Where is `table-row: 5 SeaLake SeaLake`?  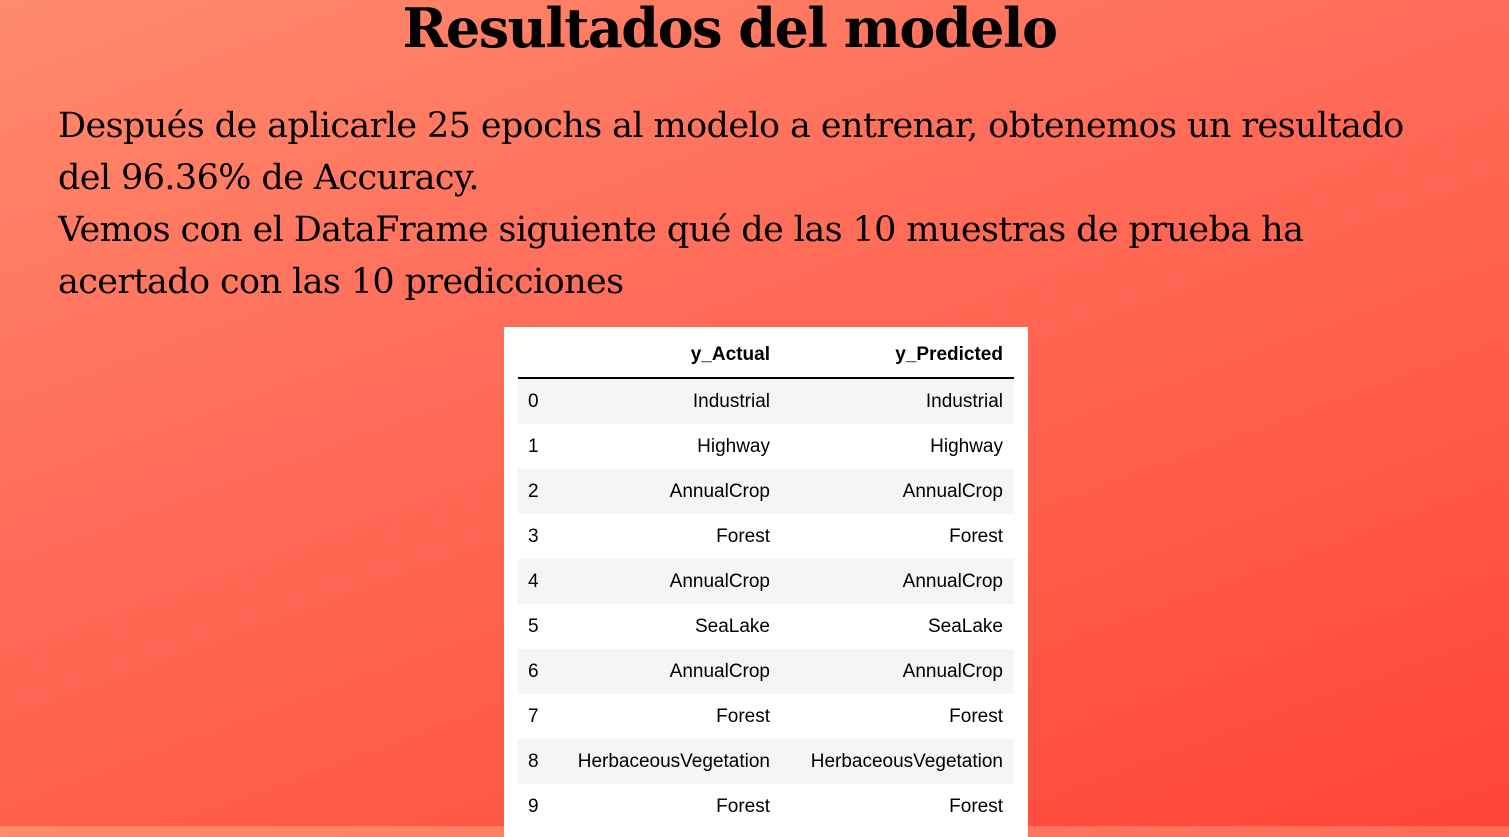
table-row: 5 SeaLake SeaLake is located at coordinates (766, 626).